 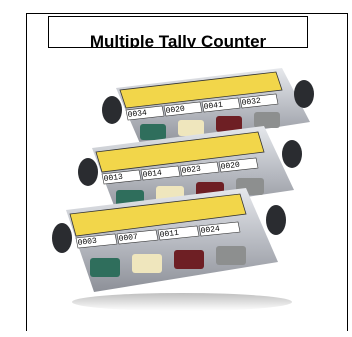 What do you see at coordinates (178, 40) in the screenshot?
I see `page-title: Multiple Tally Counter` at bounding box center [178, 40].